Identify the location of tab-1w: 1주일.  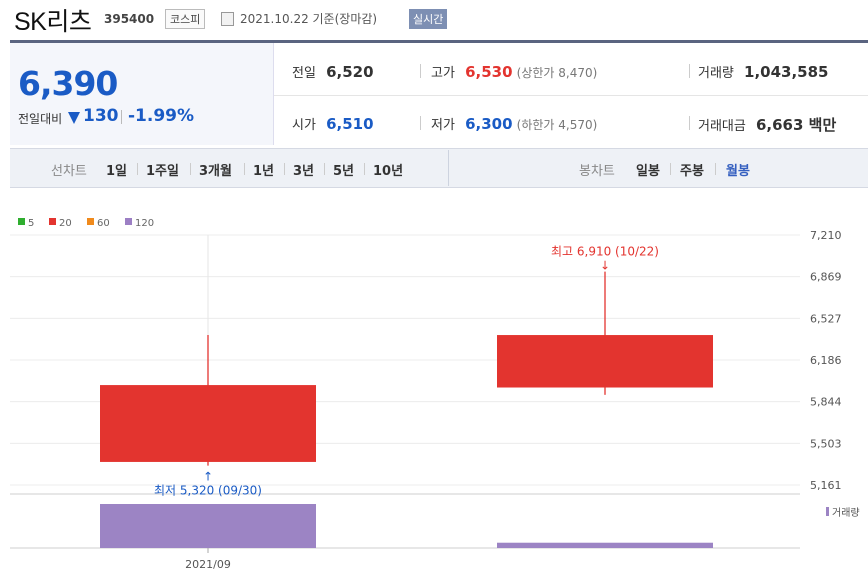
(162, 169).